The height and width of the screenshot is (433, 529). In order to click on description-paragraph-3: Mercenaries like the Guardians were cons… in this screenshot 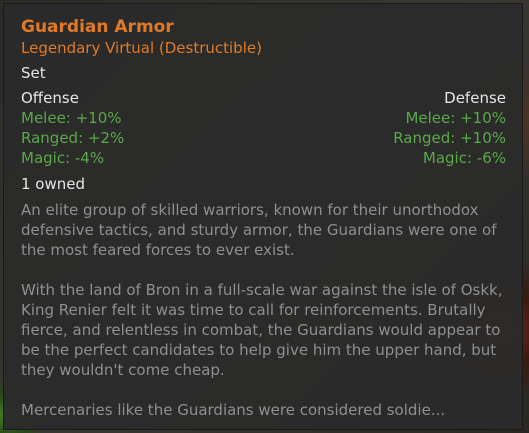, I will do `click(233, 410)`.